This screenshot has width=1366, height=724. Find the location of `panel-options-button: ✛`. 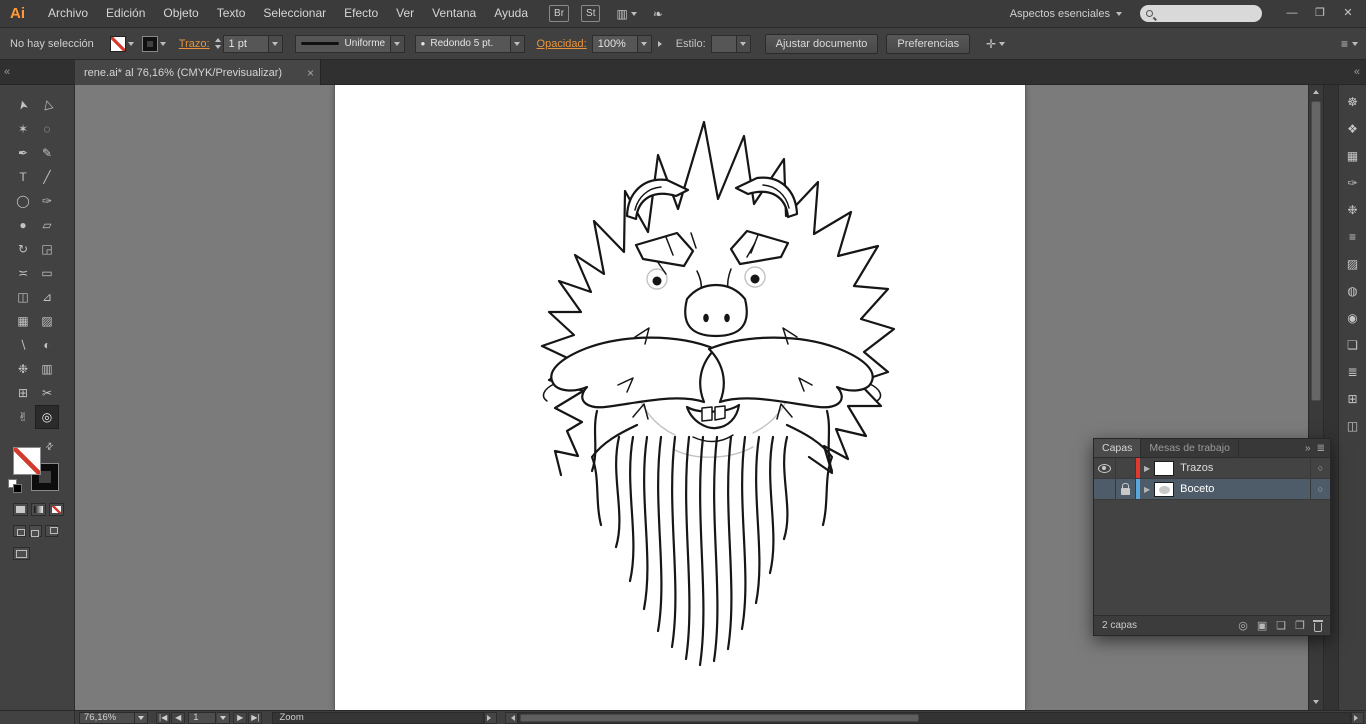

panel-options-button: ✛ is located at coordinates (996, 44).